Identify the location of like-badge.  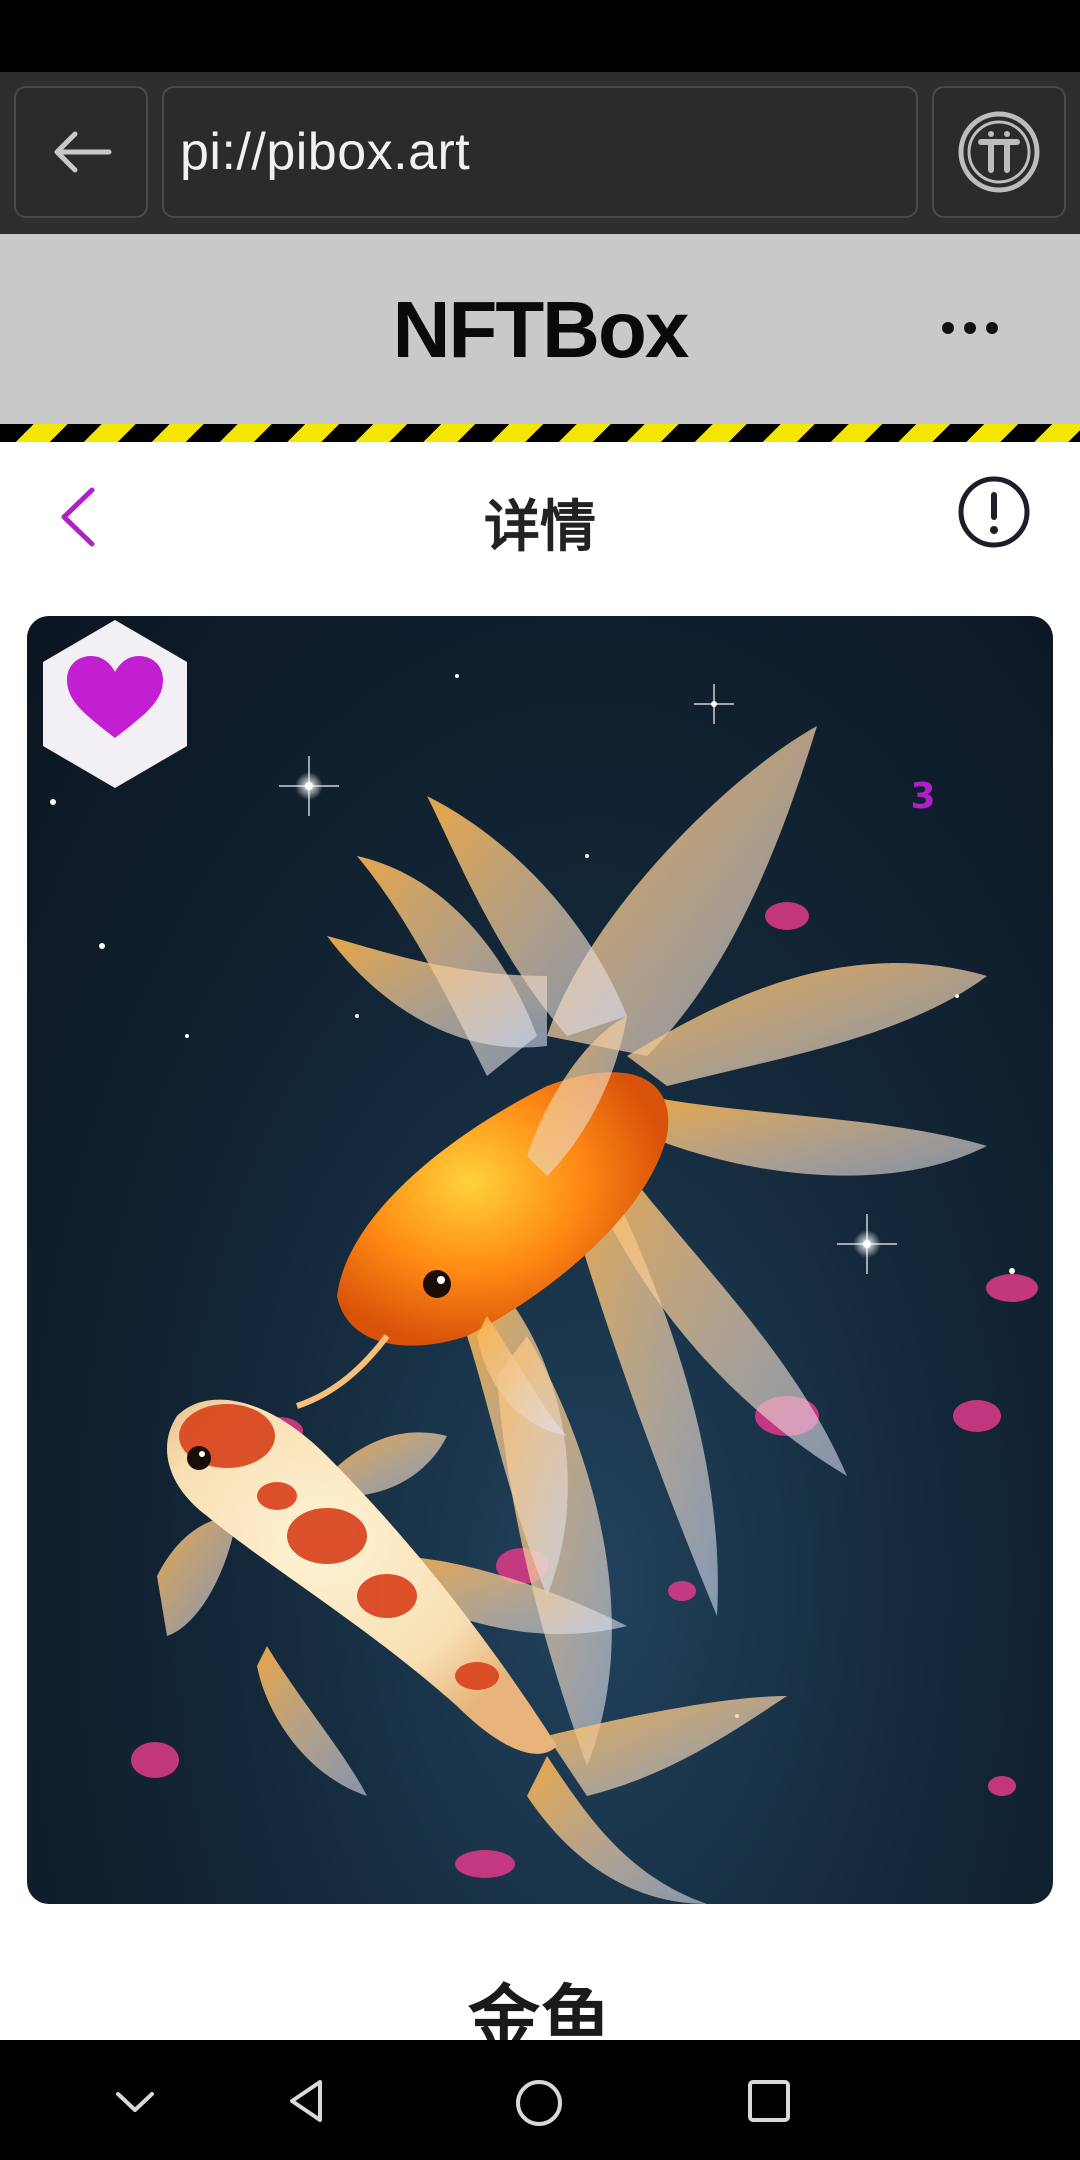
(115, 704).